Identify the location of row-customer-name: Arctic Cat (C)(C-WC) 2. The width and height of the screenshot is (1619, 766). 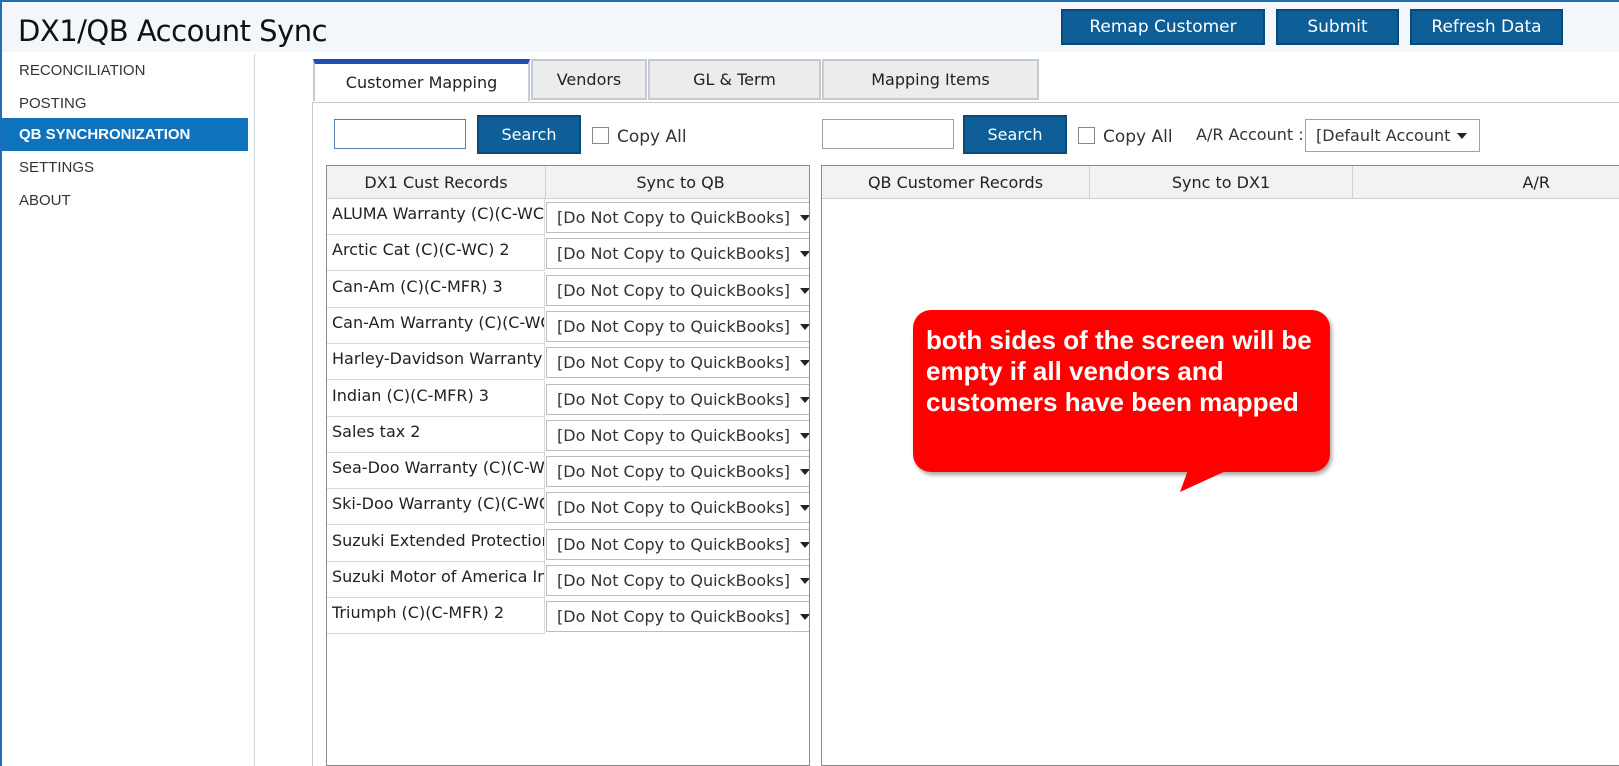
(436, 253).